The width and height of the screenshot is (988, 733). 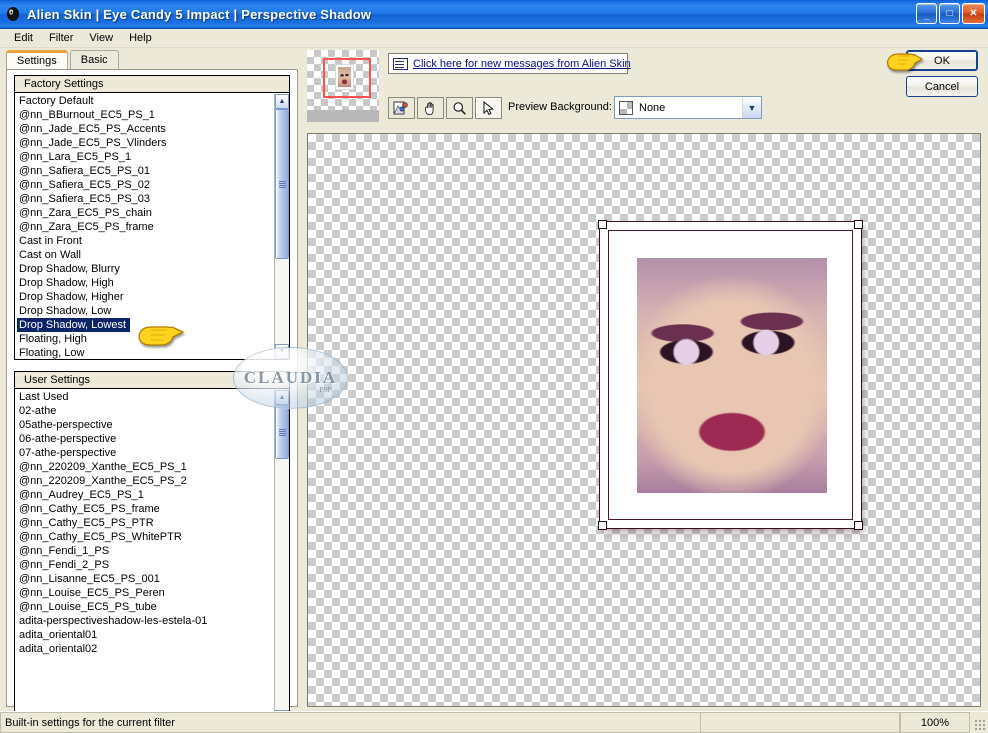 I want to click on menu-item-edit: Edit, so click(x=23, y=38).